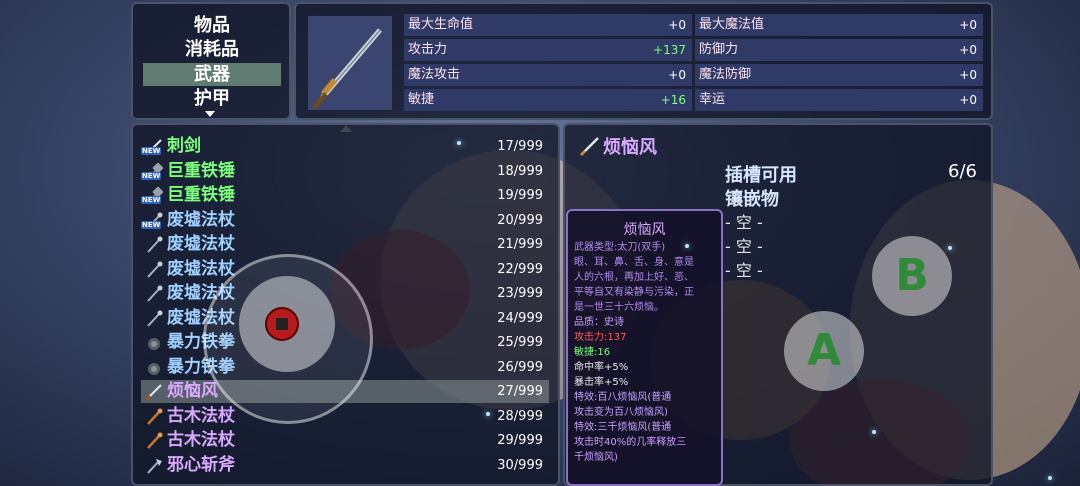 The image size is (1080, 486). I want to click on item-count: 26/999, so click(520, 367).